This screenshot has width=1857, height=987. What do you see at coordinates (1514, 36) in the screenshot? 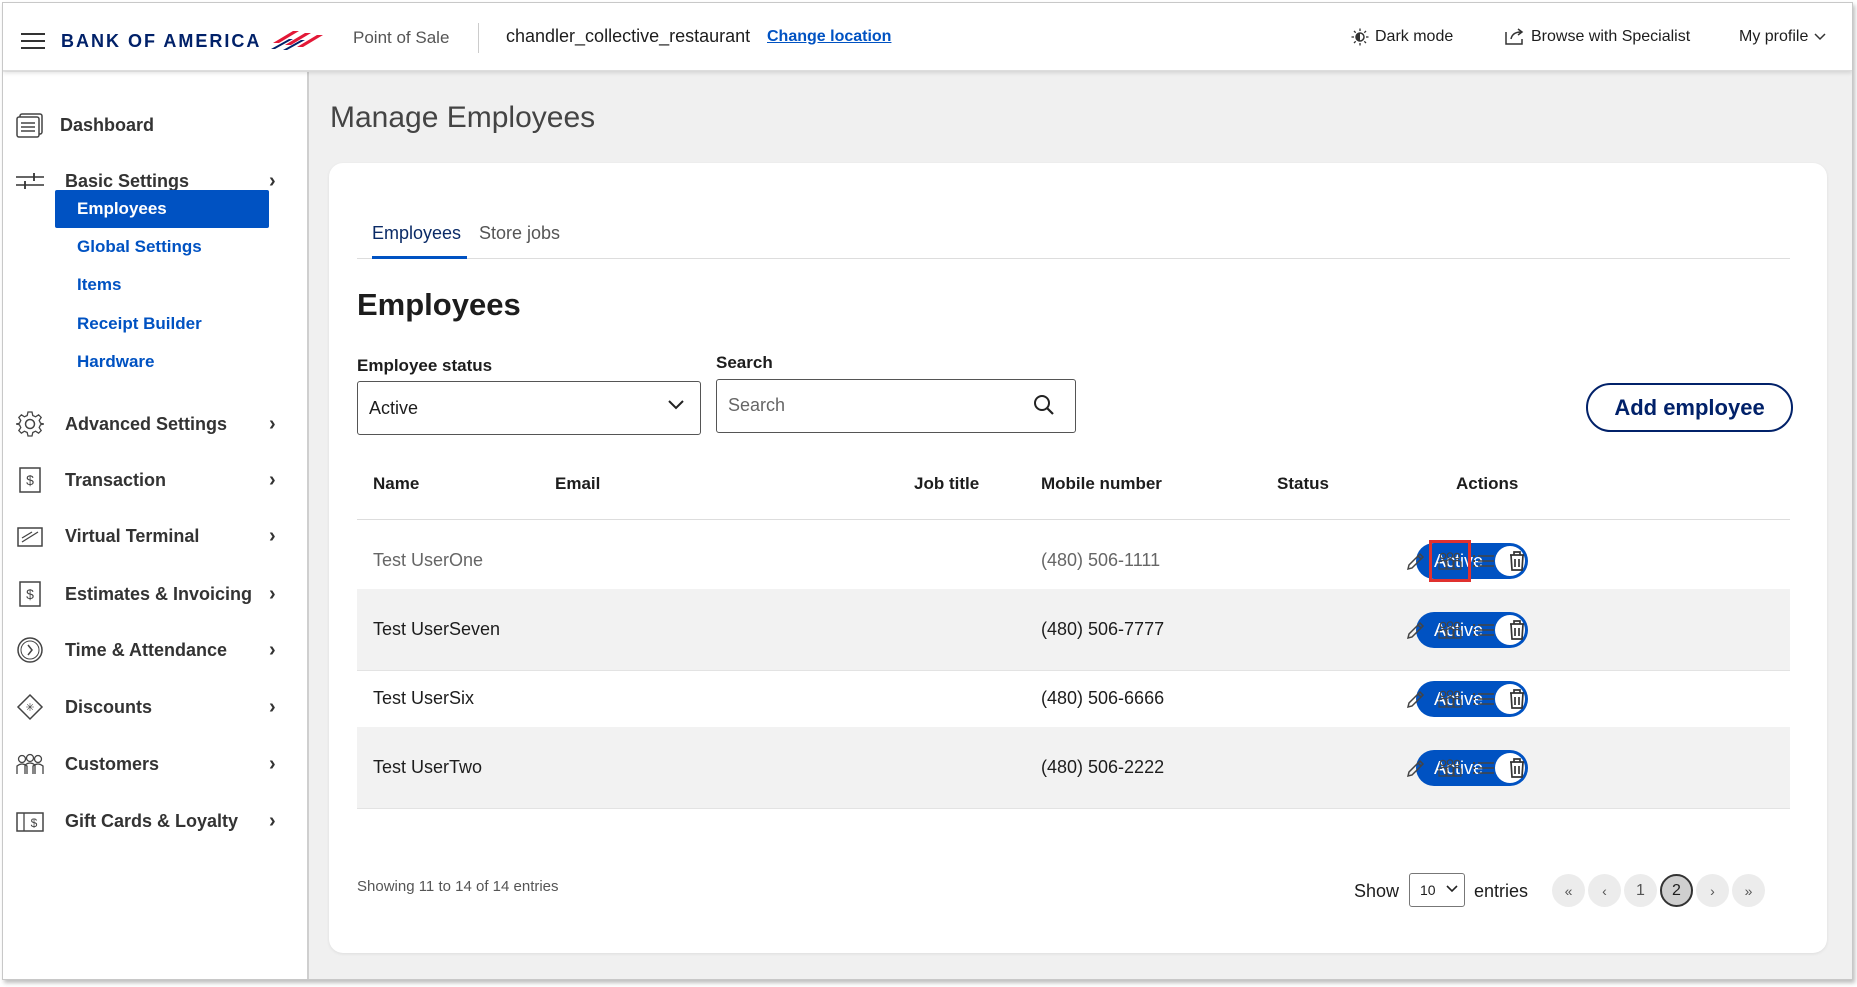
I see `share-screen-icon` at bounding box center [1514, 36].